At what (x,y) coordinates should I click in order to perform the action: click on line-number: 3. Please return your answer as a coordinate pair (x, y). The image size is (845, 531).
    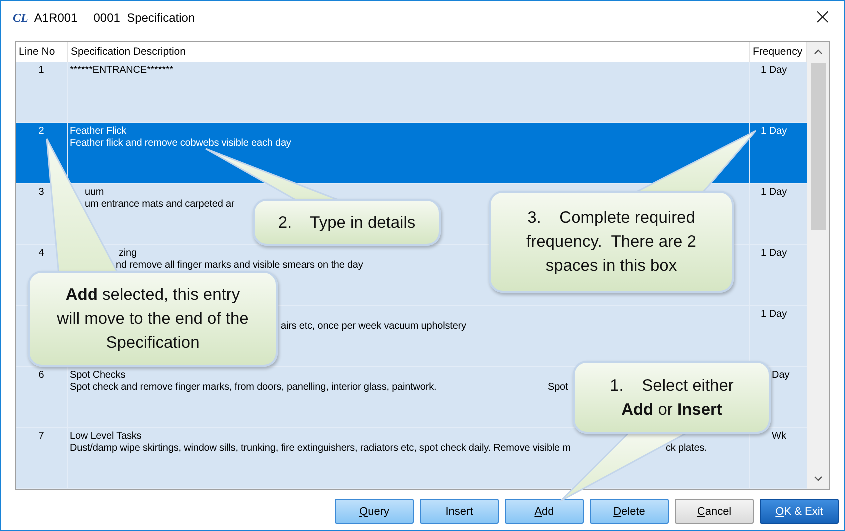
    Looking at the image, I should click on (41, 192).